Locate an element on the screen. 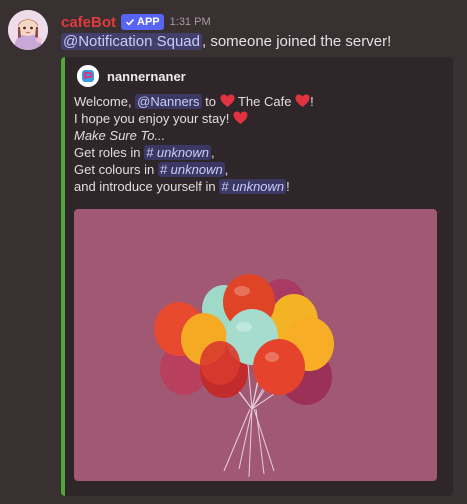 The width and height of the screenshot is (467, 504). embed-author-name: nannernaner is located at coordinates (146, 76).